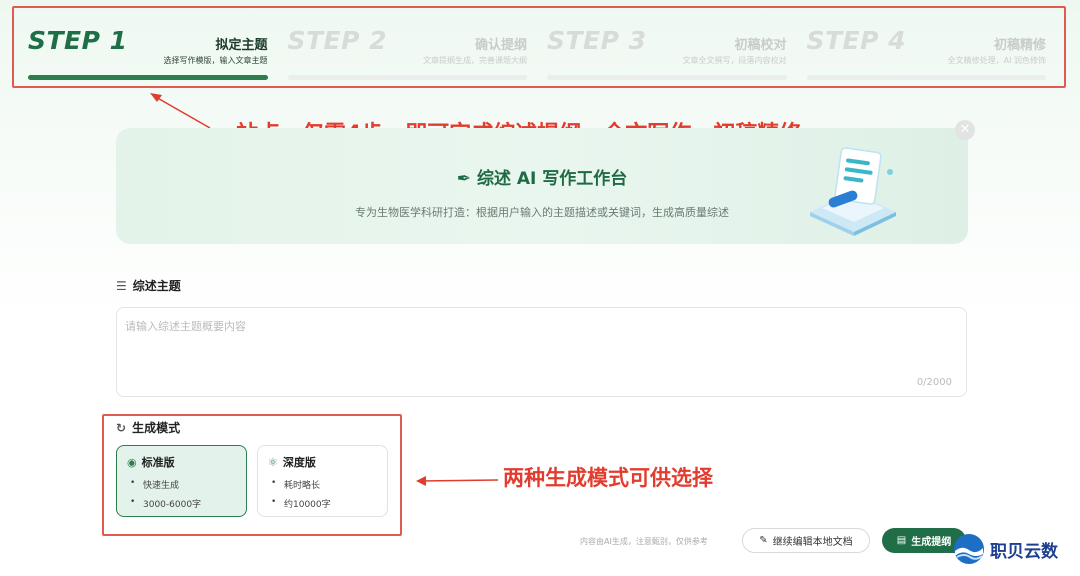 The width and height of the screenshot is (1080, 576). What do you see at coordinates (337, 40) in the screenshot?
I see `step-number: STEP 2` at bounding box center [337, 40].